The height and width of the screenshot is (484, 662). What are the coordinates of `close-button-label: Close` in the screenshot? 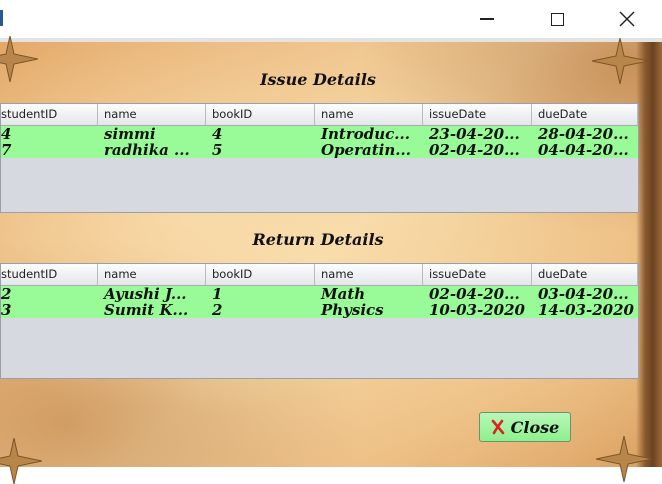 It's located at (535, 427).